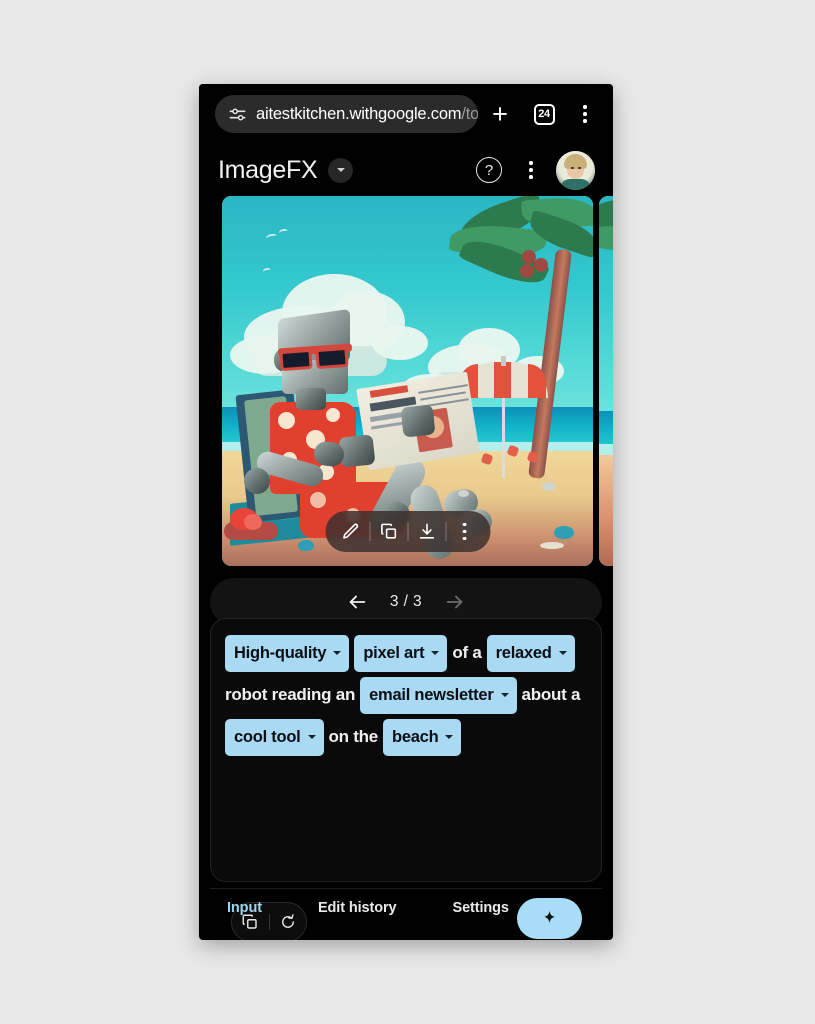 The image size is (815, 1024). I want to click on arrow-right-icon, so click(454, 602).